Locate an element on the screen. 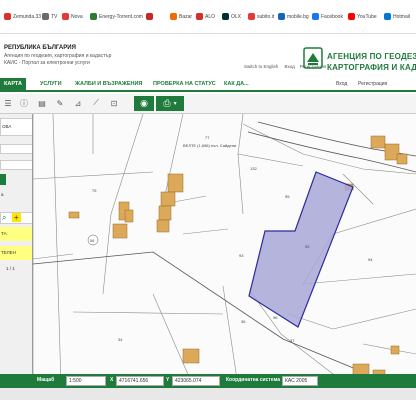  bookmark-zemunda: Zemunda.33 is located at coordinates (22, 16).